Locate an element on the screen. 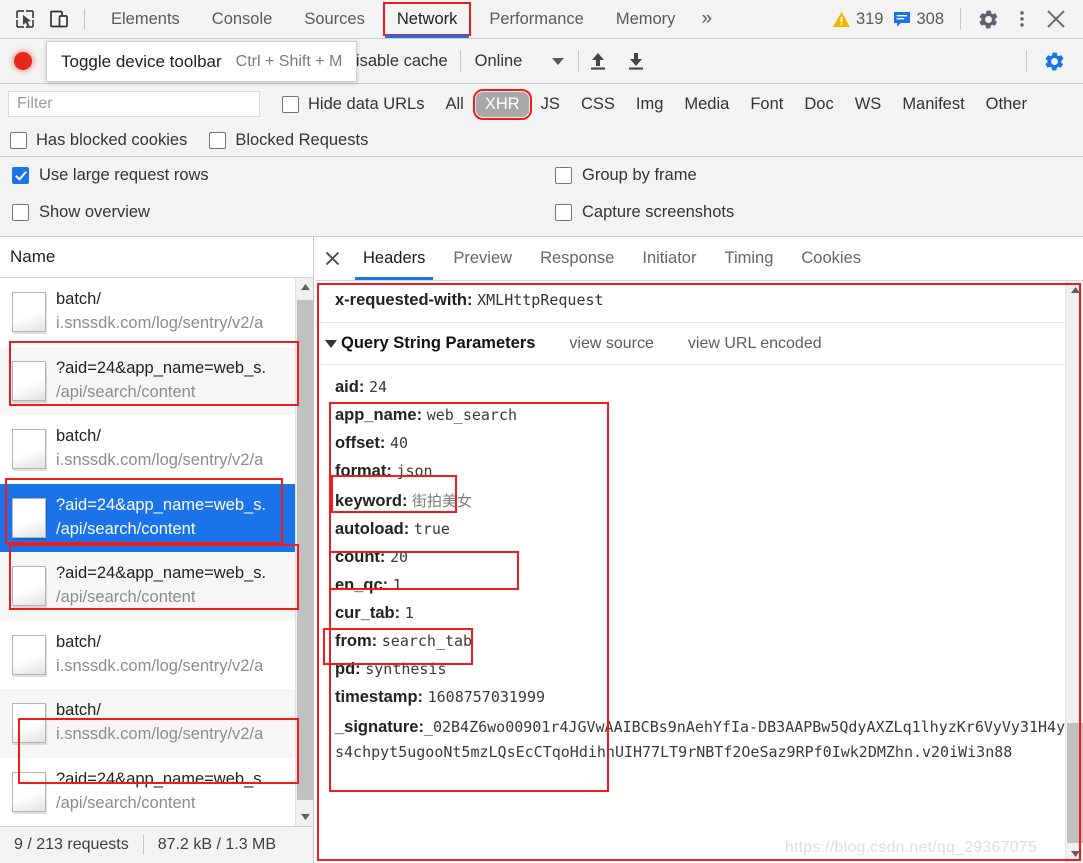 This screenshot has width=1083, height=863. disable-cache-label: Disable cache is located at coordinates (396, 60).